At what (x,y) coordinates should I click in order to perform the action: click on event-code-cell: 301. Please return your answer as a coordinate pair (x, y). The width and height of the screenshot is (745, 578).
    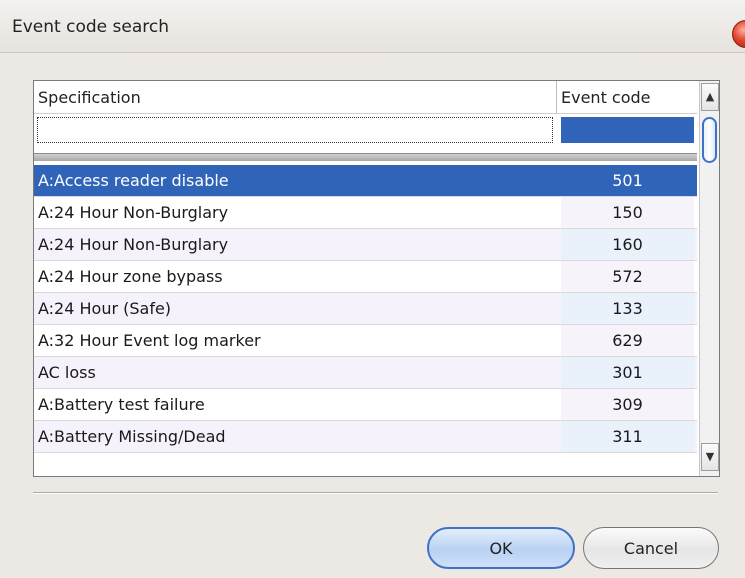
    Looking at the image, I should click on (627, 372).